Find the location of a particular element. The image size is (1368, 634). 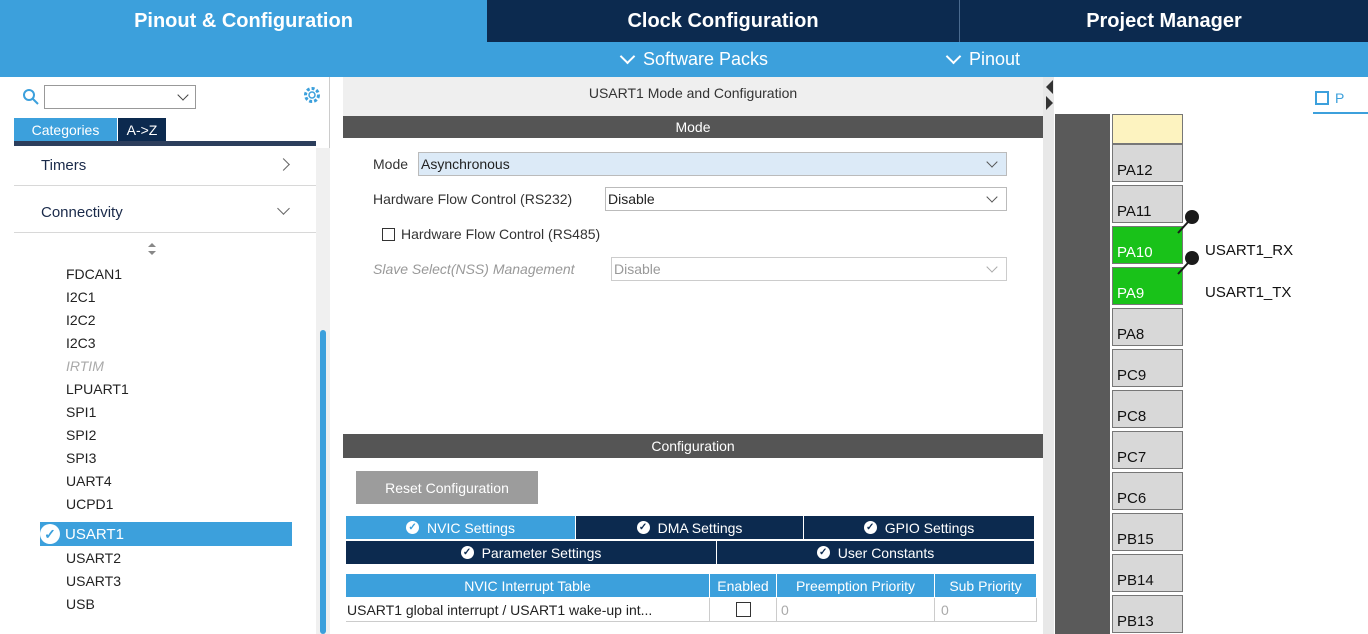

sort-icon is located at coordinates (152, 249).